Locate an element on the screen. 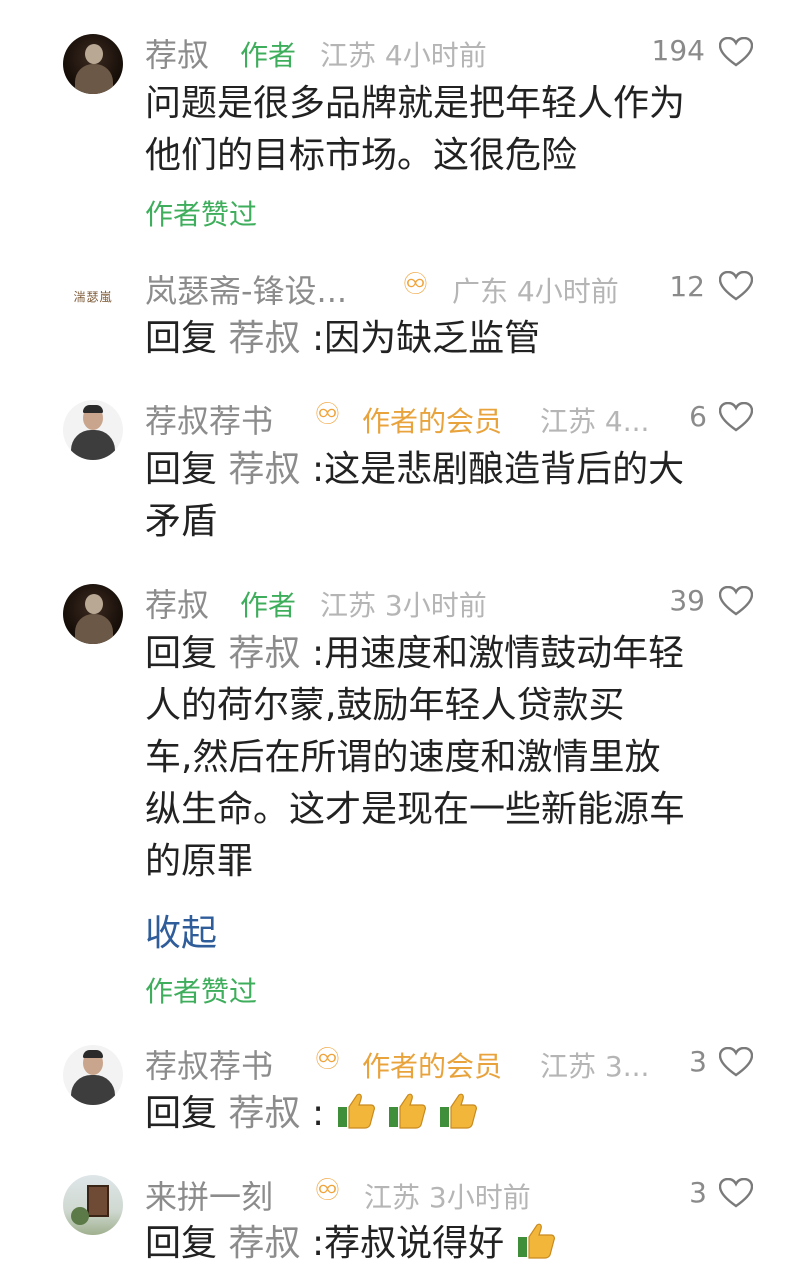 The height and width of the screenshot is (1280, 793). avatar-seal-text: 湍瑟嵐 is located at coordinates (93, 297).